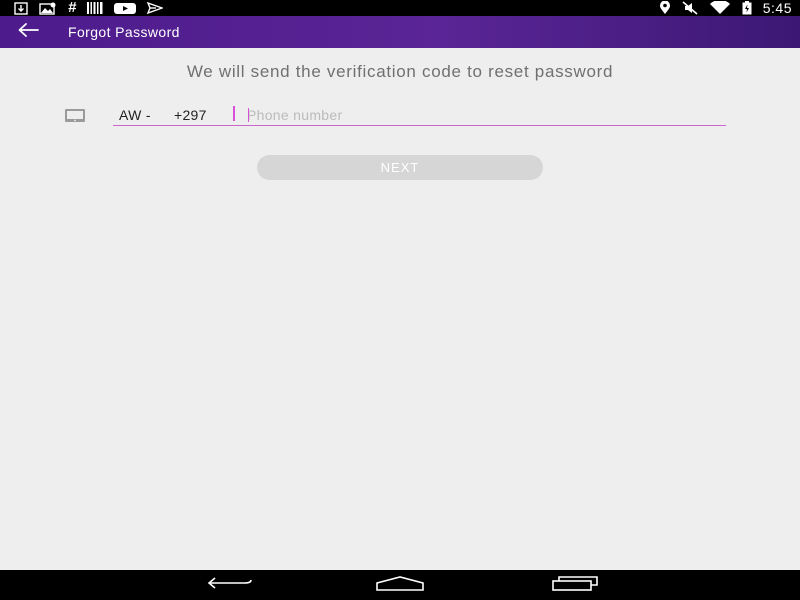 This screenshot has width=800, height=600. I want to click on nav-recents-button, so click(575, 585).